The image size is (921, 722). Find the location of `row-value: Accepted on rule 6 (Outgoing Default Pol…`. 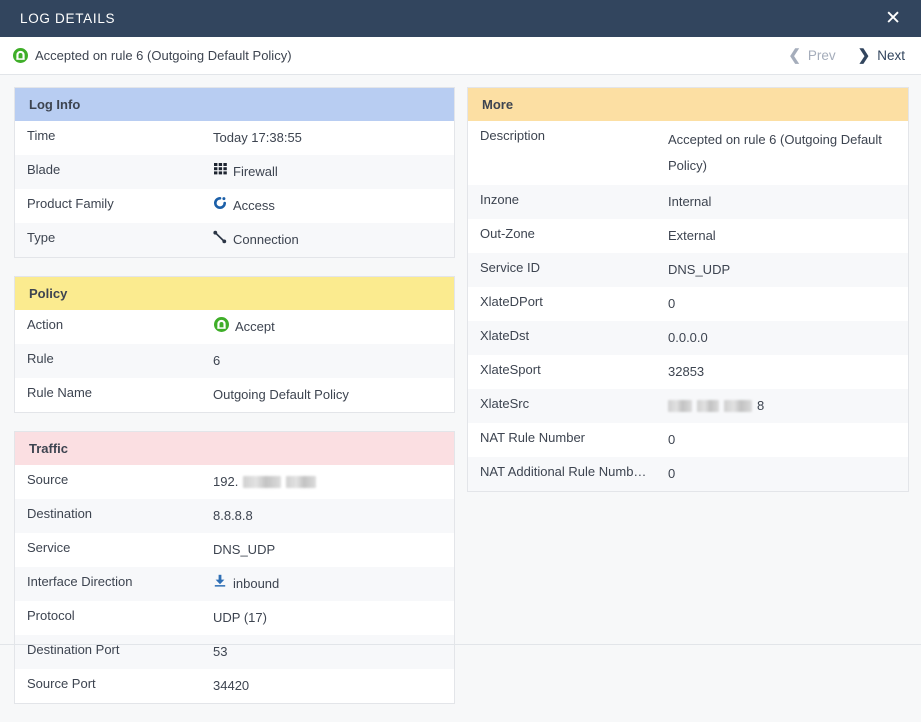

row-value: Accepted on rule 6 (Outgoing Default Pol… is located at coordinates (775, 152).